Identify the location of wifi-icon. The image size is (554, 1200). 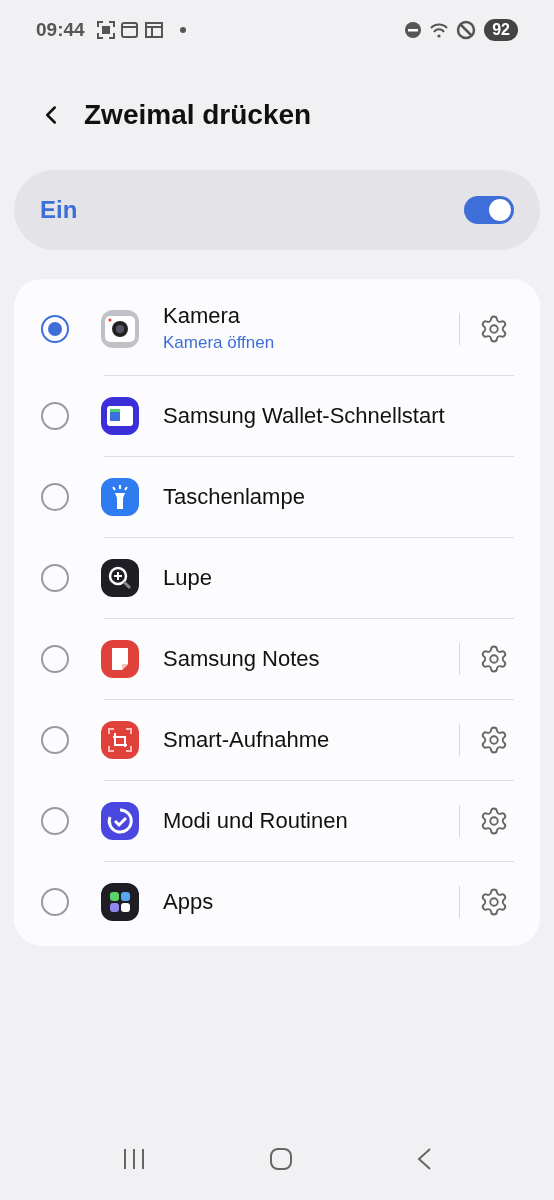
(439, 30).